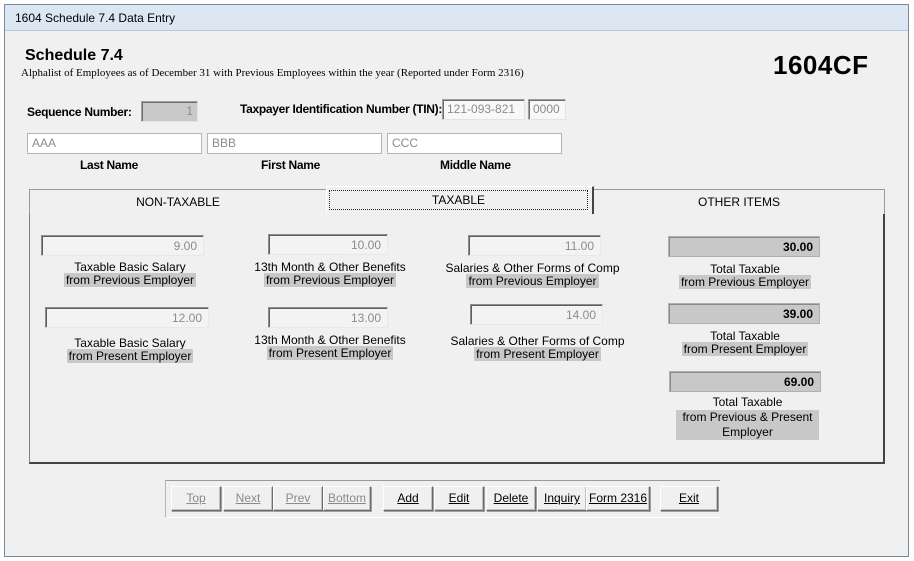 Image resolution: width=914 pixels, height=561 pixels. What do you see at coordinates (95, 18) in the screenshot?
I see `window-title: 1604 Schedule 7.4 Data Entry` at bounding box center [95, 18].